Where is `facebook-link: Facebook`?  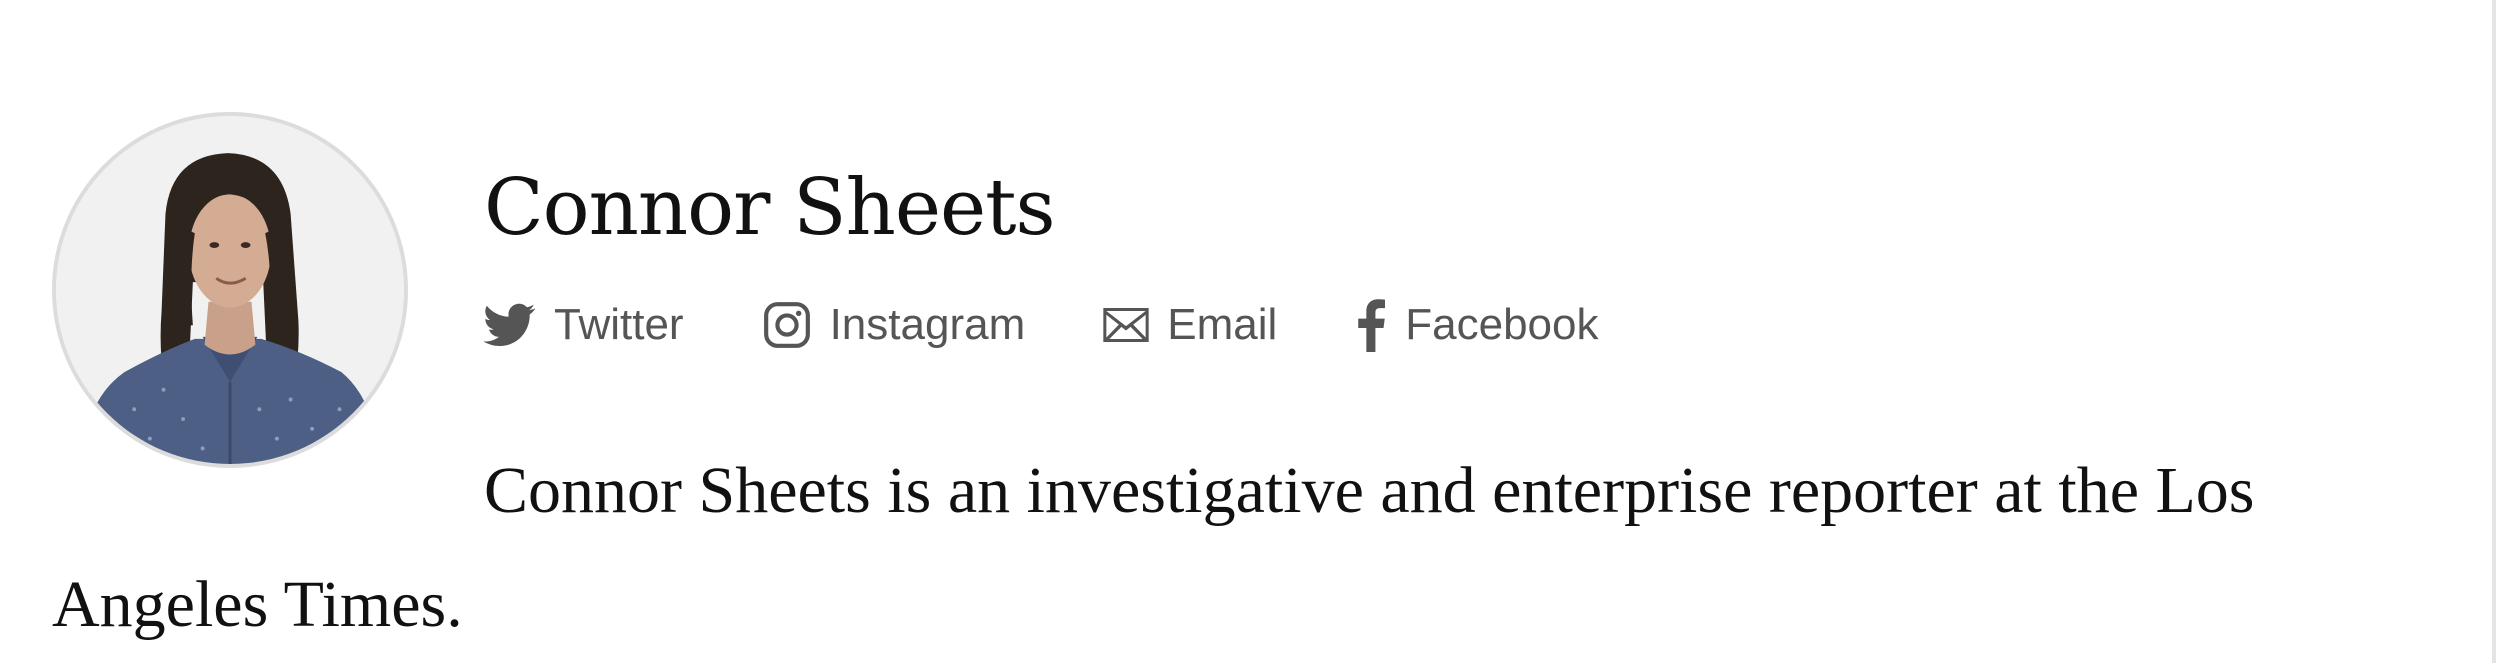 facebook-link: Facebook is located at coordinates (1476, 325).